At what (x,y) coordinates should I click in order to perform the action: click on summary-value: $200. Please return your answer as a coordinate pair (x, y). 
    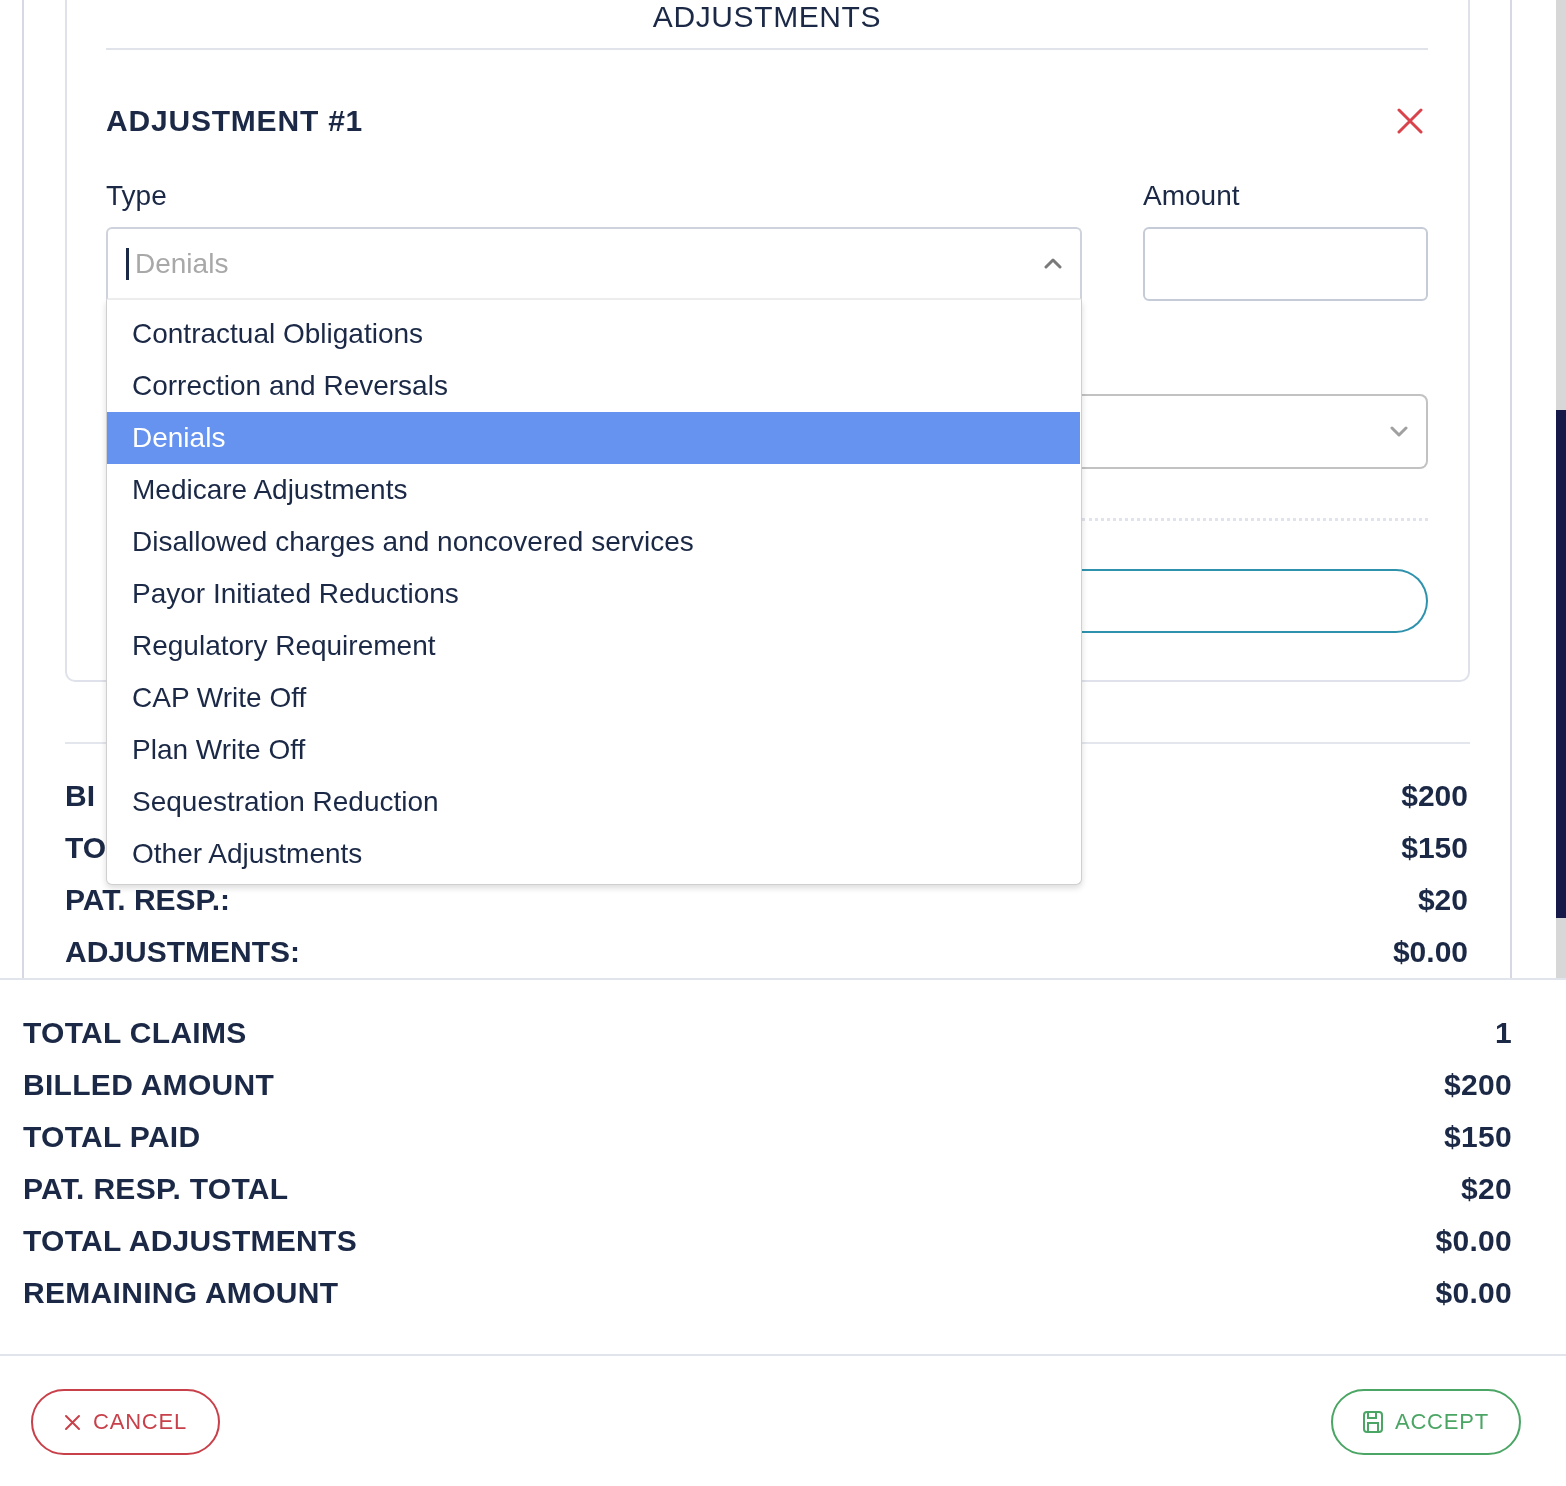
    Looking at the image, I should click on (1434, 796).